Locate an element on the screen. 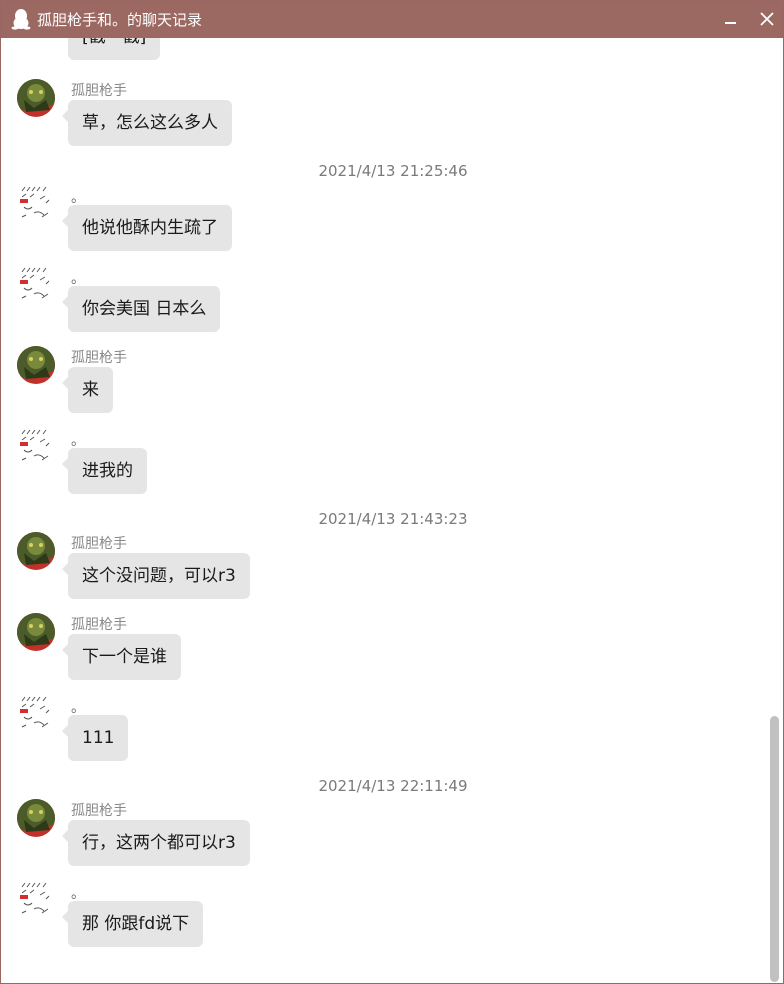 The height and width of the screenshot is (984, 784). message-bubble: 这个没问题，可以r3 is located at coordinates (156, 576).